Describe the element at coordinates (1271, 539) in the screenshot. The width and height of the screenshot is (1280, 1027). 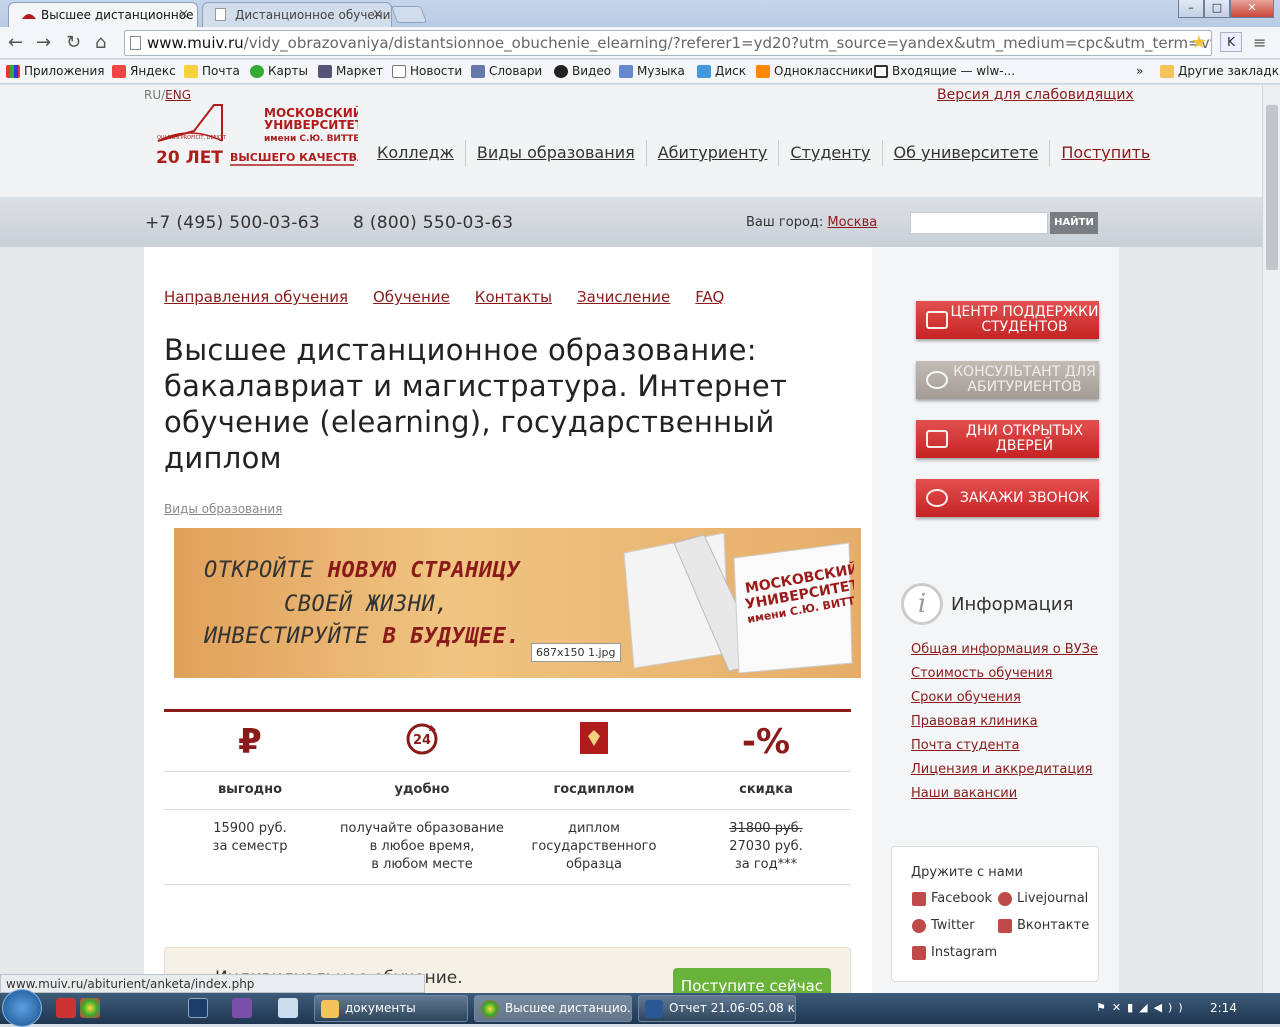
I see `page-scrollbar` at that location.